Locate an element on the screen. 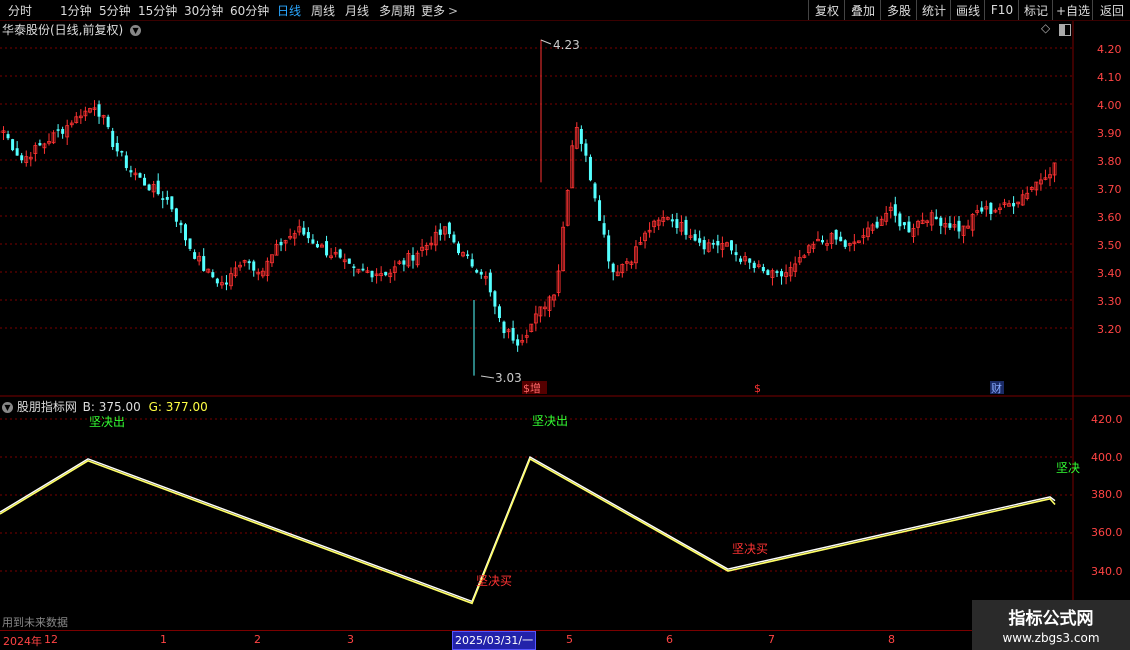 The height and width of the screenshot is (650, 1130). multi-stock-button: 多股 is located at coordinates (898, 10).